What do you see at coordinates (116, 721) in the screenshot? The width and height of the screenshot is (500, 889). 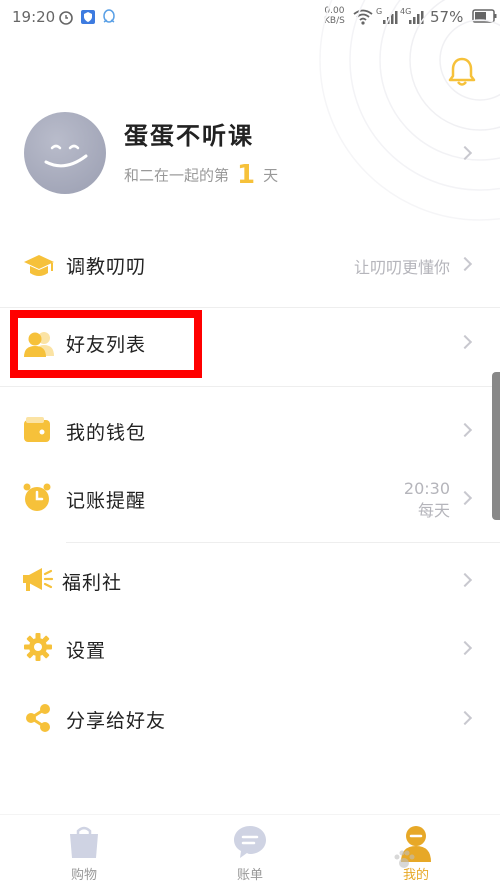 I see `menu-label-share: 分享给好友` at bounding box center [116, 721].